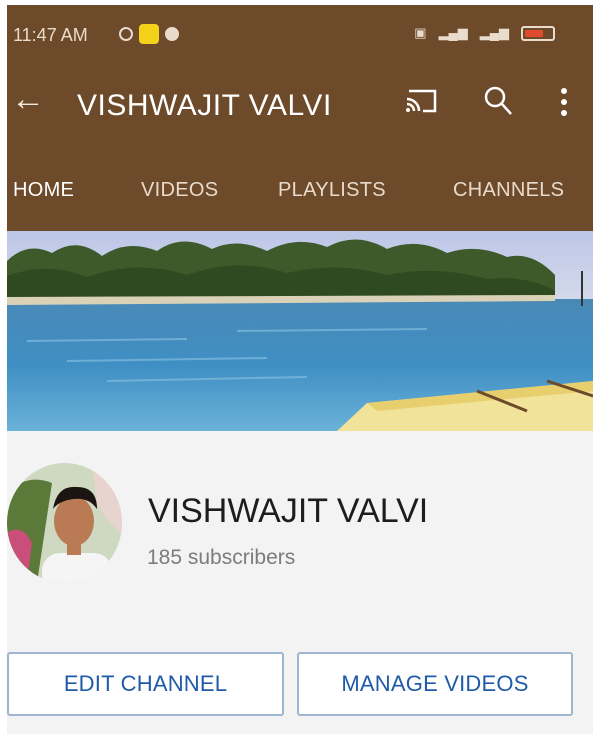  What do you see at coordinates (498, 101) in the screenshot?
I see `search-icon` at bounding box center [498, 101].